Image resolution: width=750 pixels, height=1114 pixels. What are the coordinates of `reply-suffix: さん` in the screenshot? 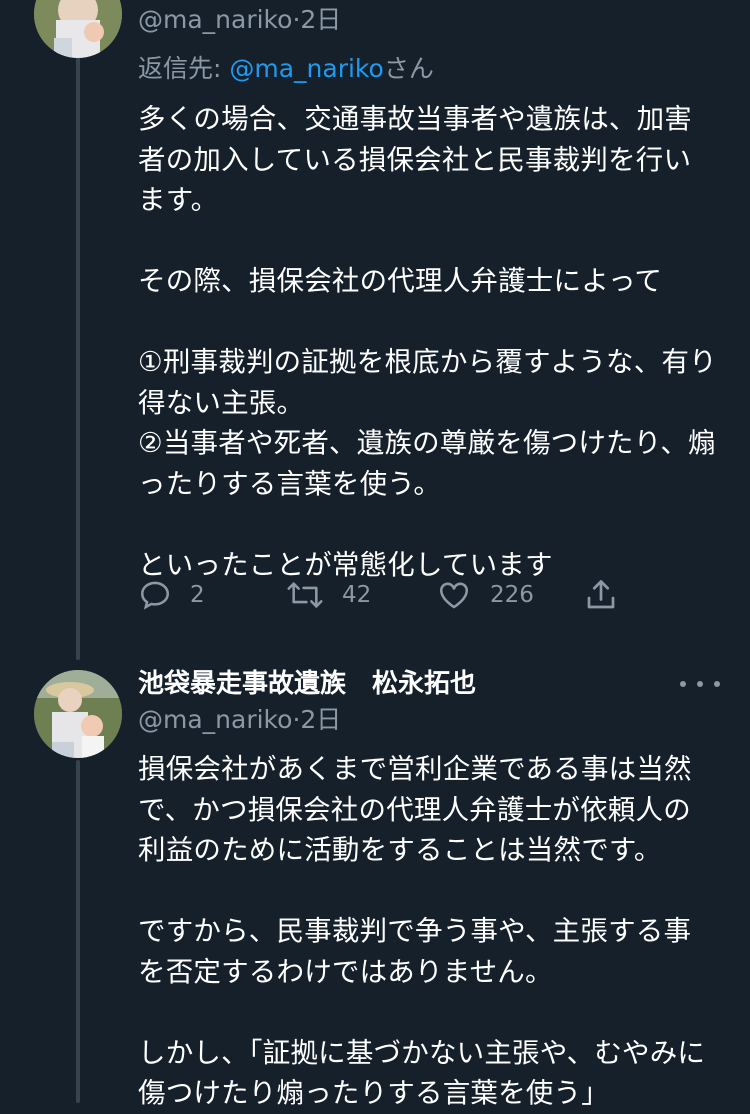 It's located at (408, 68).